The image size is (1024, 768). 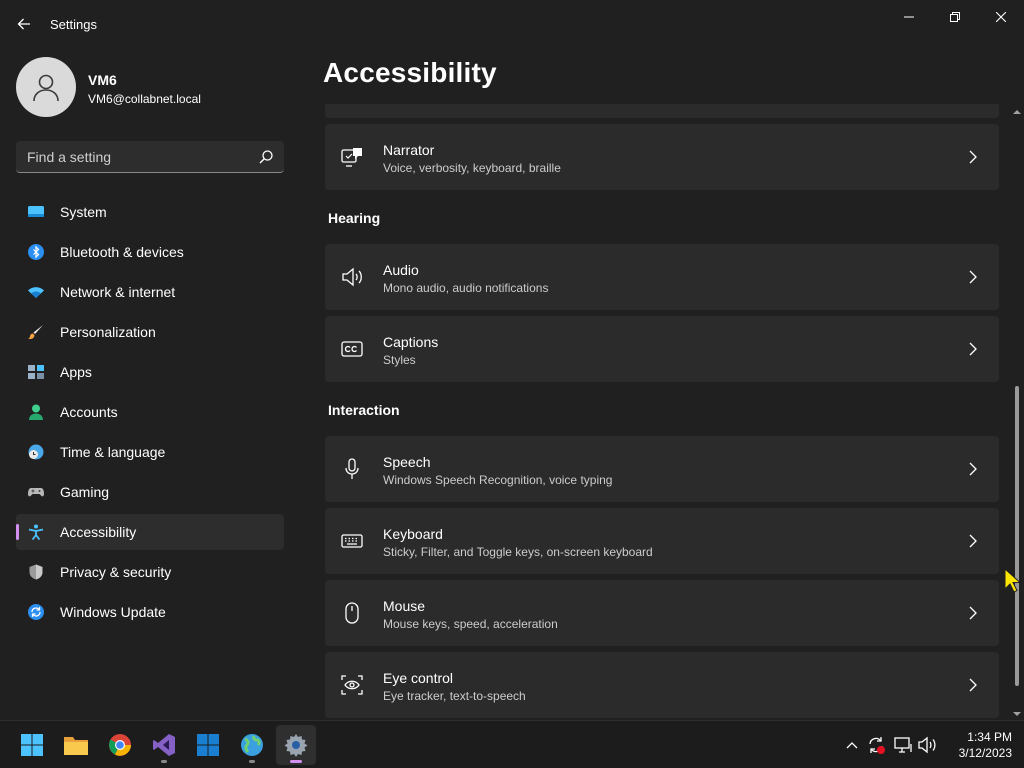 What do you see at coordinates (662, 685) in the screenshot?
I see `eye-control-card: Eye control Eye tracker, text-to-speech` at bounding box center [662, 685].